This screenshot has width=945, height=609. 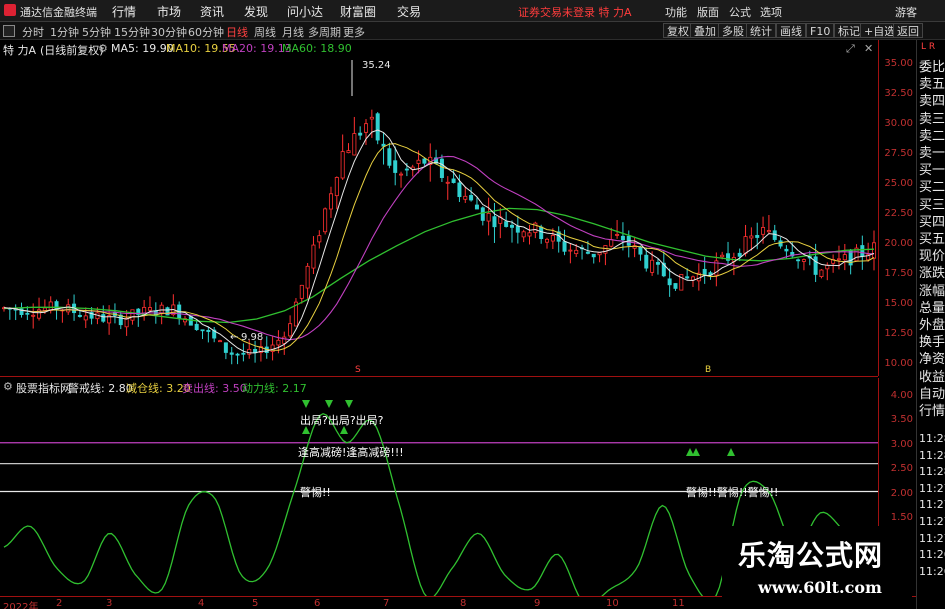 I want to click on warn-annotation: 警惕!!, so click(x=315, y=492).